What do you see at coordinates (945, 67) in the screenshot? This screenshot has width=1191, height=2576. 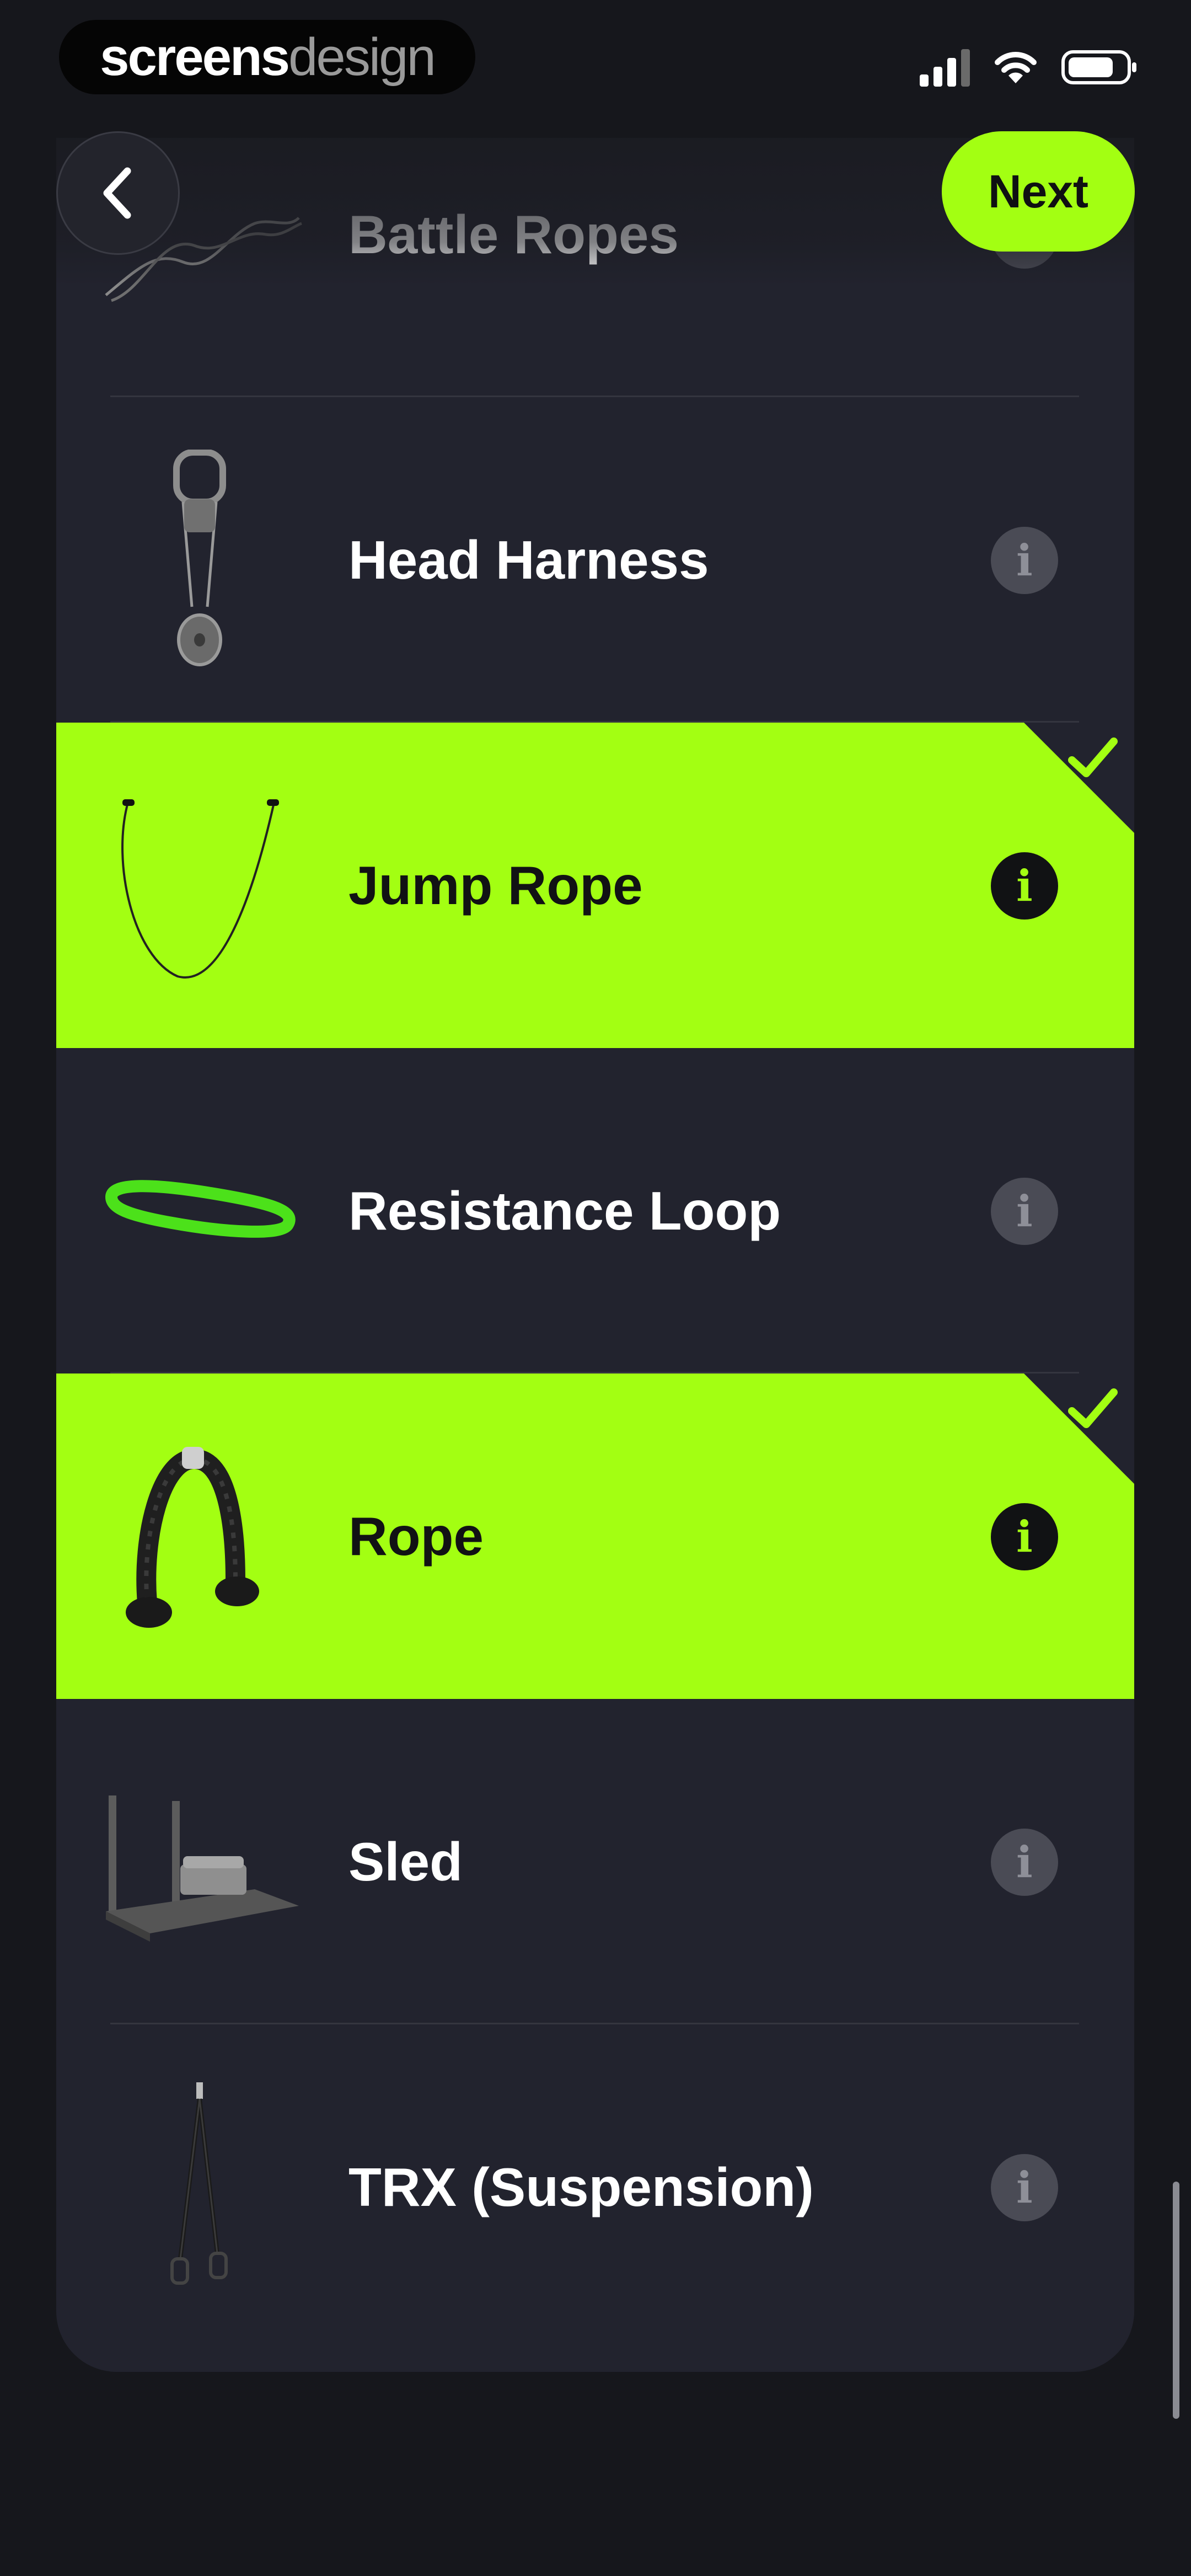 I see `cellular-signal-icon` at bounding box center [945, 67].